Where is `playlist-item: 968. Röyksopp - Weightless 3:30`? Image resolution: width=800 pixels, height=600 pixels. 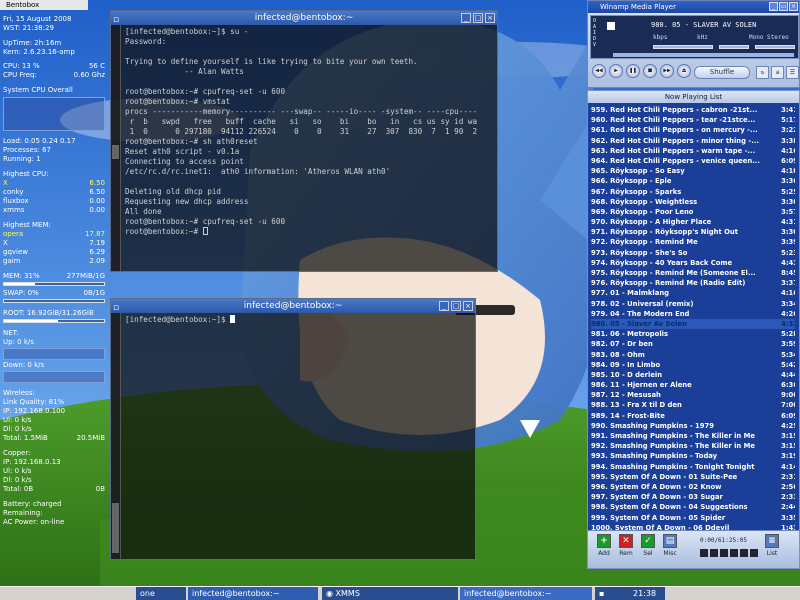
playlist-item: 968. Röyksopp - Weightless 3:30 is located at coordinates (694, 202).